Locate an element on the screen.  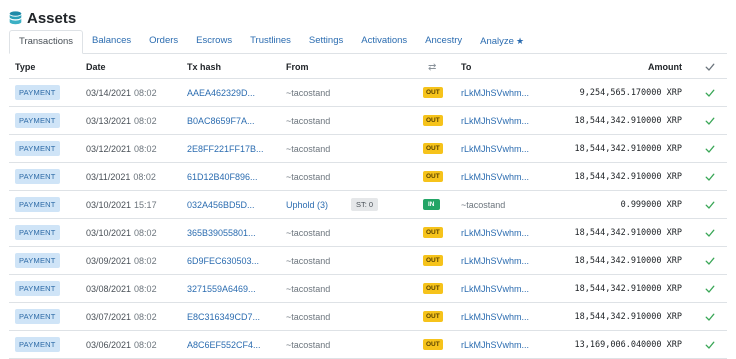
star-icon: ★ is located at coordinates (520, 41).